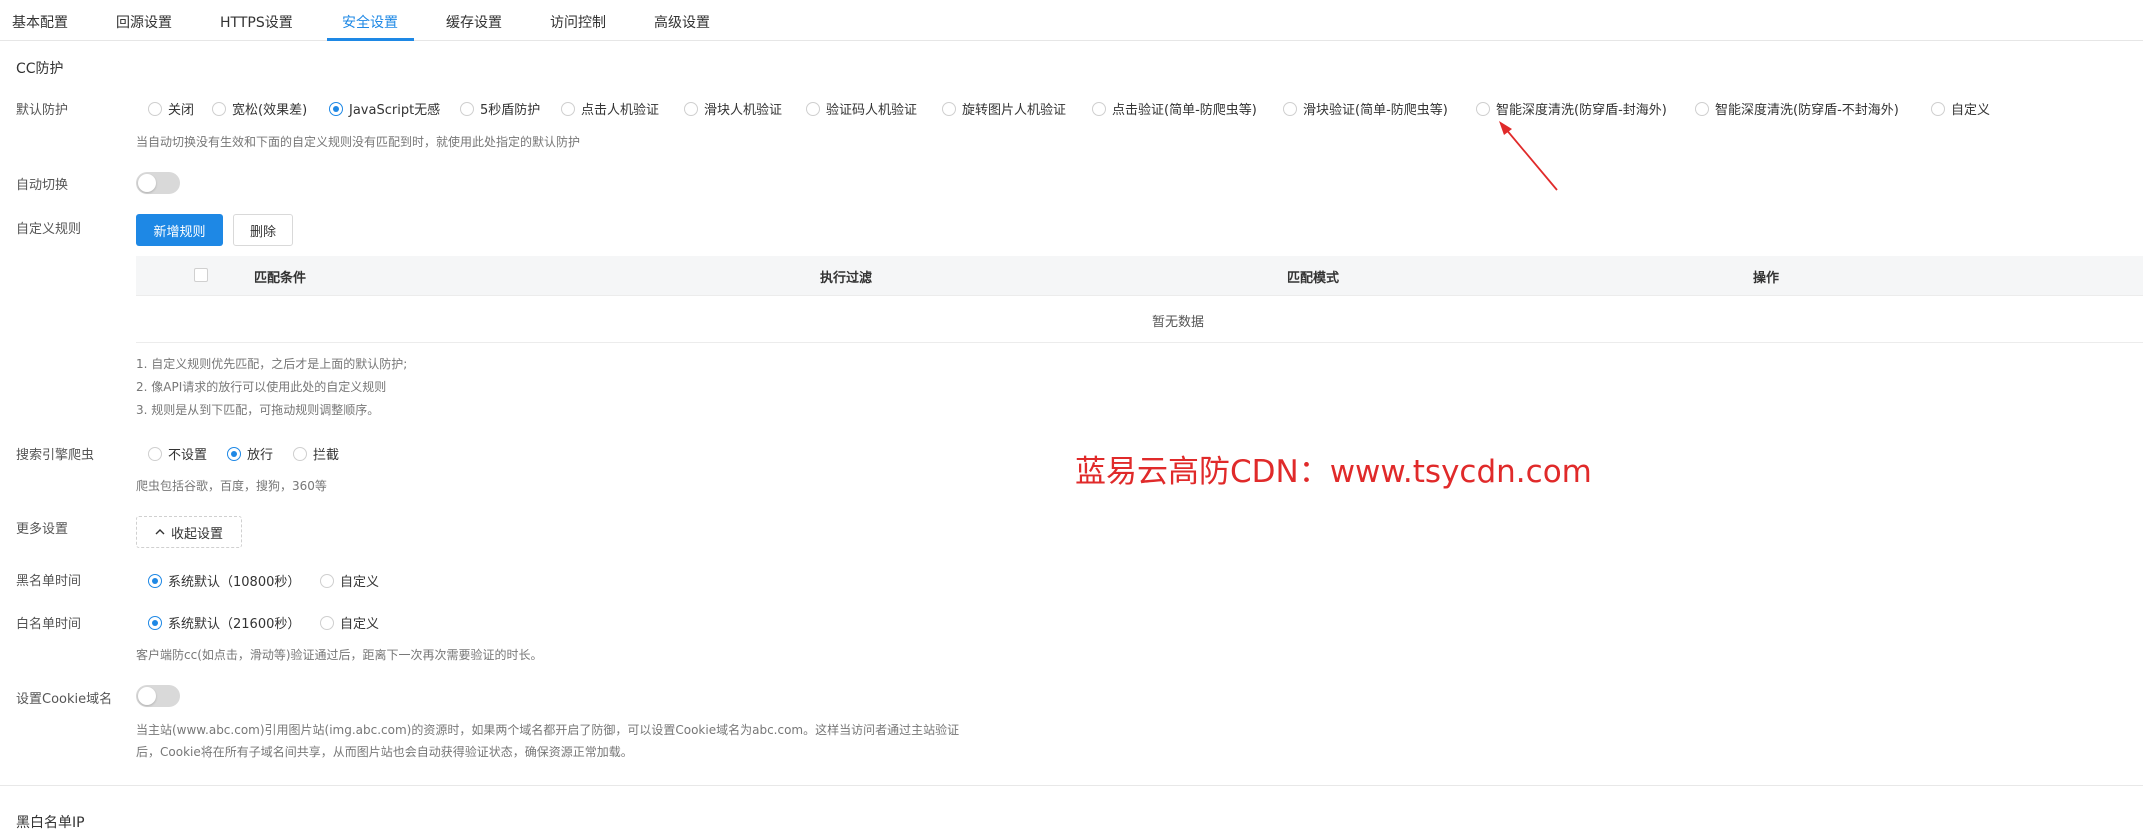  What do you see at coordinates (189, 532) in the screenshot?
I see `collapse-settings-button: 收起设置` at bounding box center [189, 532].